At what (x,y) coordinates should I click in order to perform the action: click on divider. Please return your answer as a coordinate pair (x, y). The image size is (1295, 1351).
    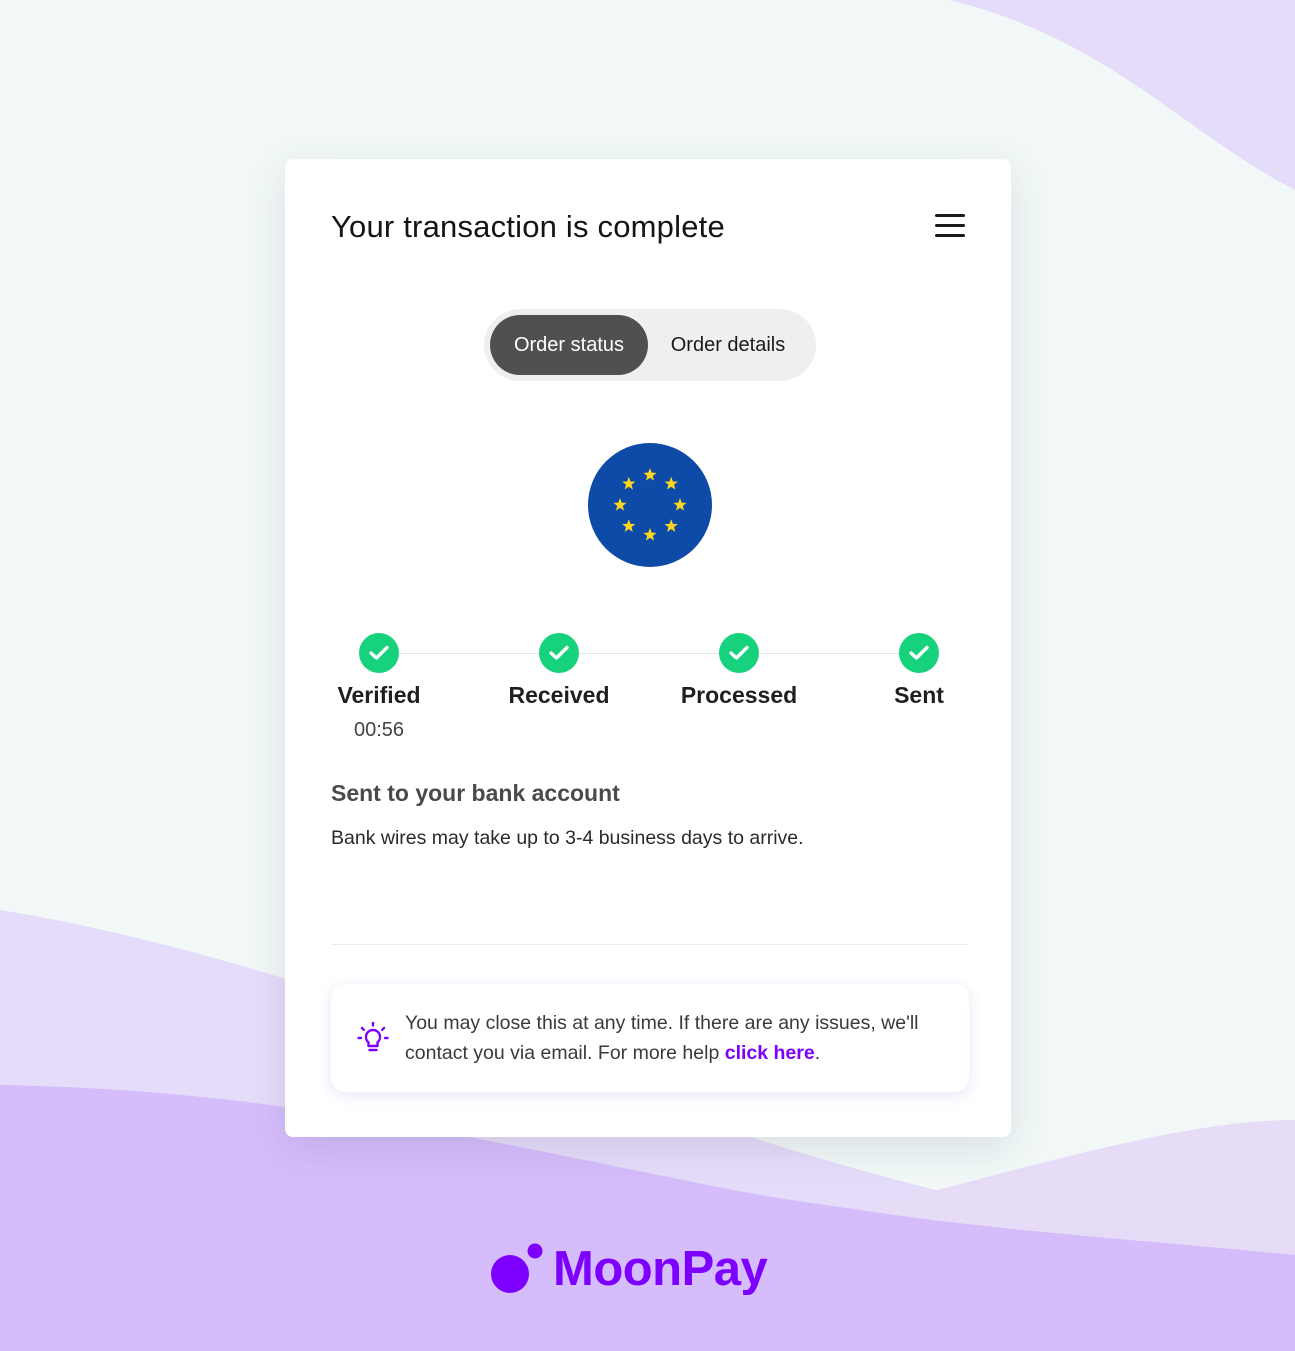
    Looking at the image, I should click on (650, 944).